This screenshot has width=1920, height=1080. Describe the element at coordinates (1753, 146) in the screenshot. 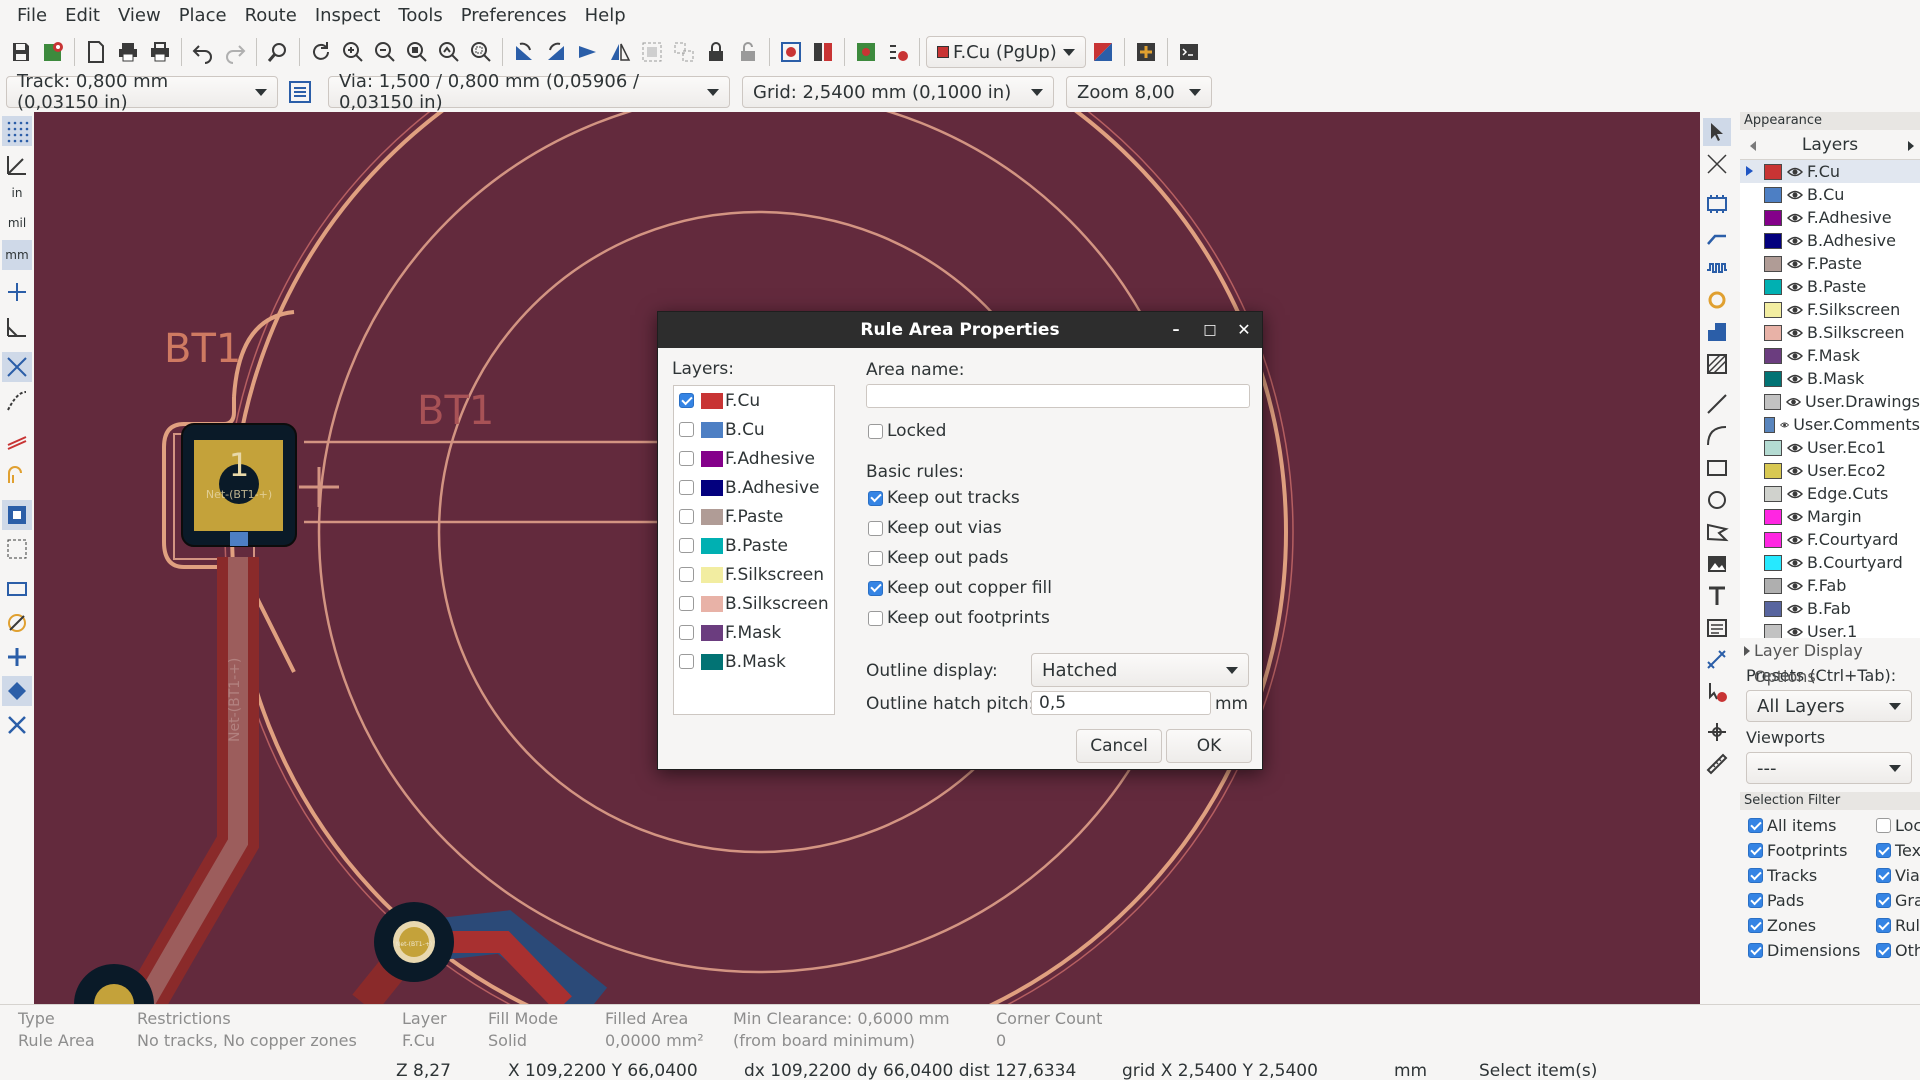

I see `tab-scroll-left-icon` at that location.